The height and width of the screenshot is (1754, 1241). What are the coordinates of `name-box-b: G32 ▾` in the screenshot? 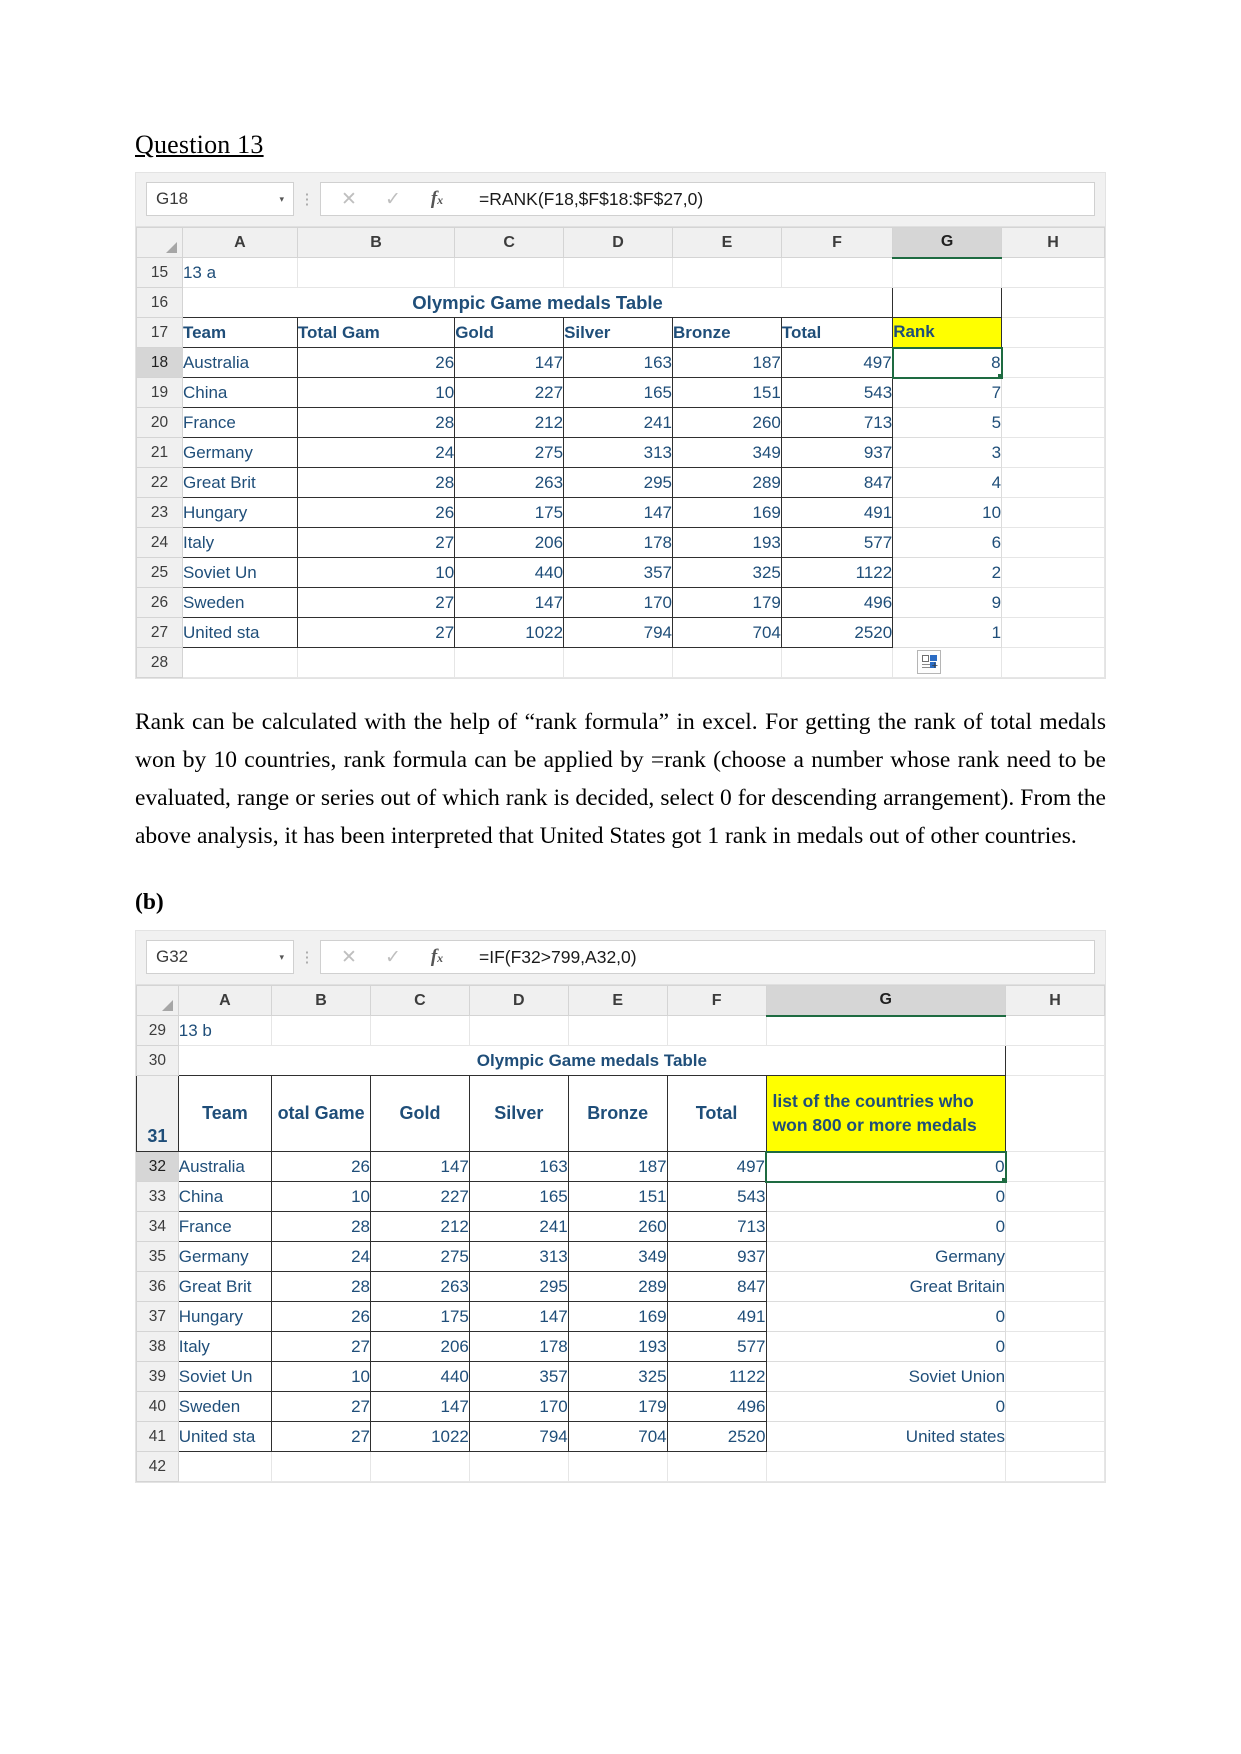 It's located at (220, 957).